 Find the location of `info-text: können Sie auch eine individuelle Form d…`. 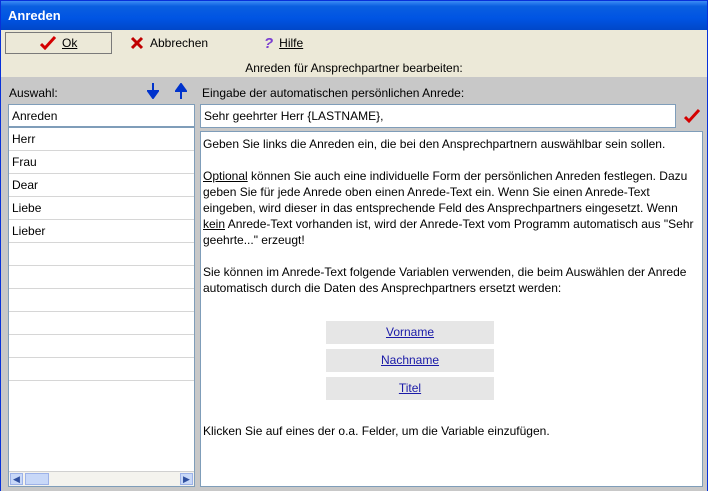

info-text: können Sie auch eine individuelle Form d… is located at coordinates (445, 192).